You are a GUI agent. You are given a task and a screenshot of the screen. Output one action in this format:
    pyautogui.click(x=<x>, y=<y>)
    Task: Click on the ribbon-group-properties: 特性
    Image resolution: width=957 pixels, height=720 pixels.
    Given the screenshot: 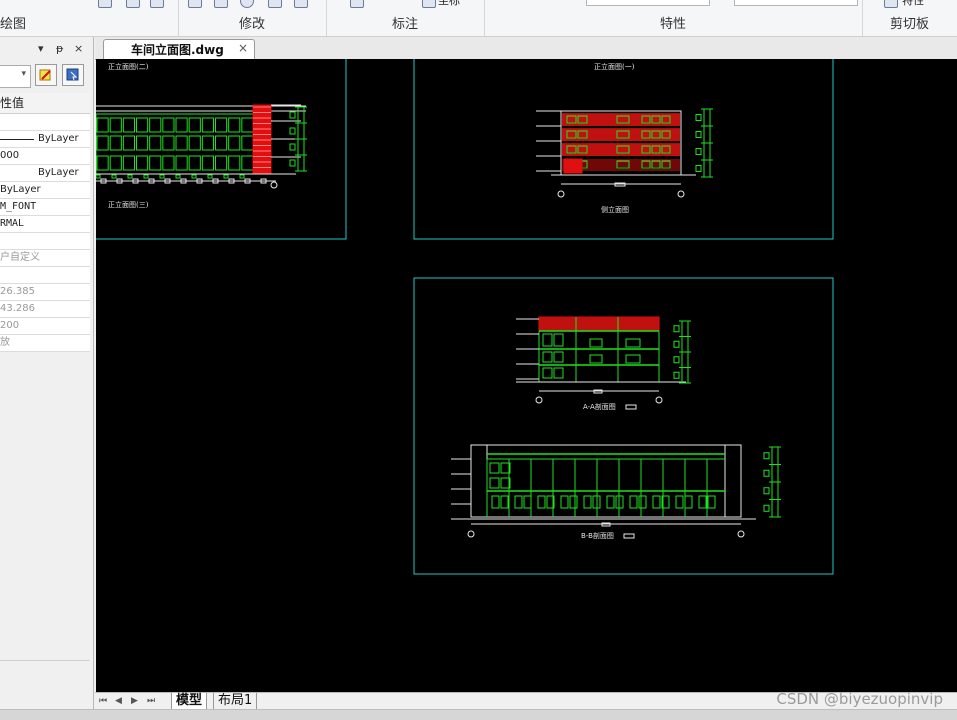 What is the action you would take?
    pyautogui.click(x=673, y=18)
    